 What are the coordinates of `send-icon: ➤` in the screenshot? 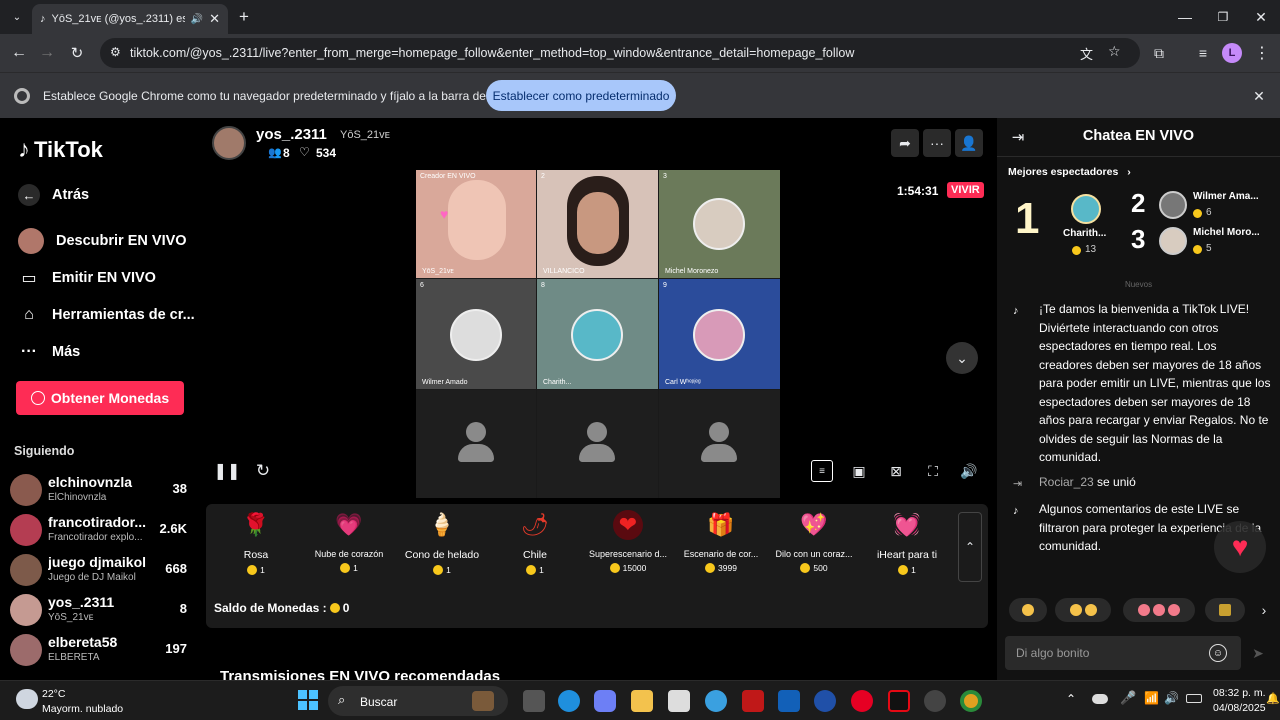 It's located at (1258, 653).